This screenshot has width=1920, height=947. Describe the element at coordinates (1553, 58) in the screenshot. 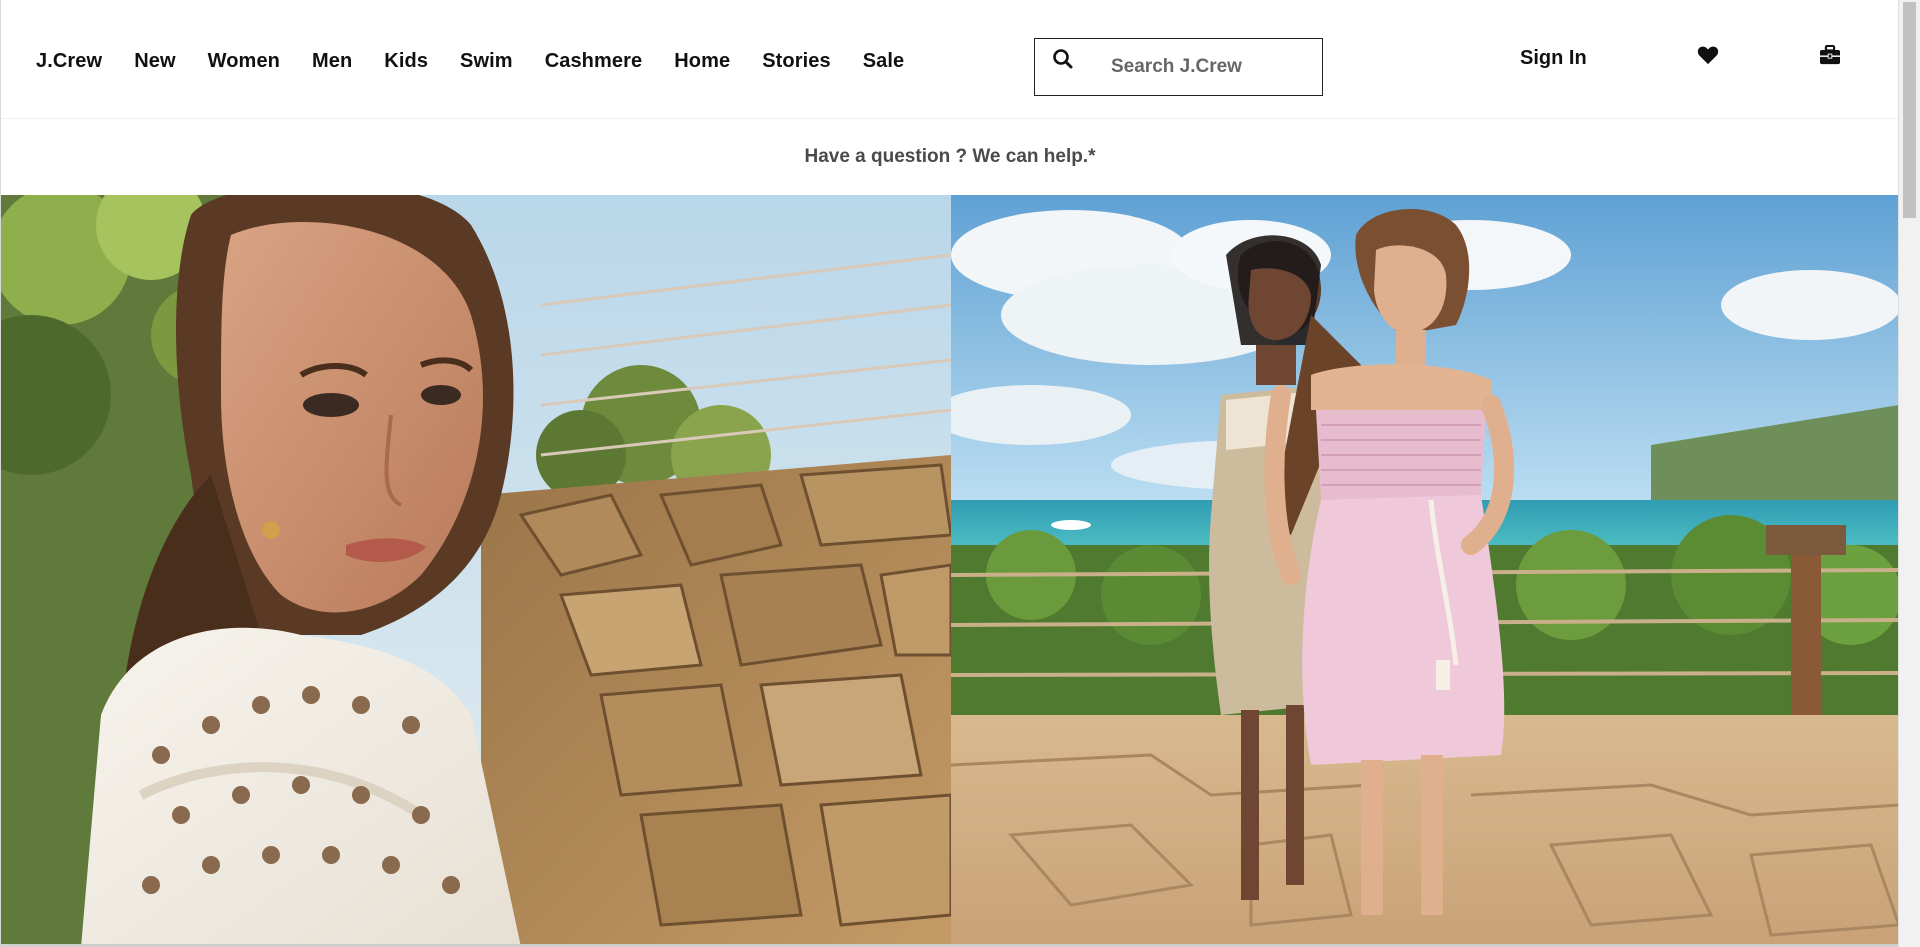

I see `sign-in-link: Sign In` at that location.